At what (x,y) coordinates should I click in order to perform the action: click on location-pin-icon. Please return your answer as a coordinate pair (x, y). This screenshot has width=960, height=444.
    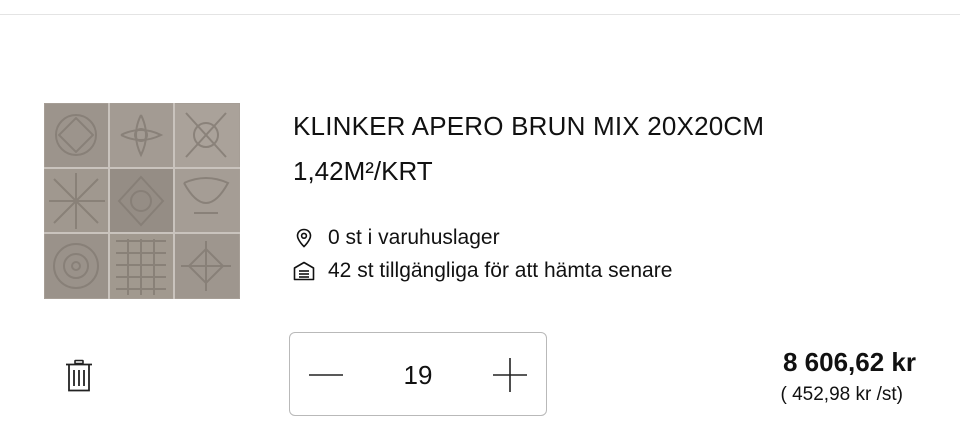
    Looking at the image, I should click on (304, 238).